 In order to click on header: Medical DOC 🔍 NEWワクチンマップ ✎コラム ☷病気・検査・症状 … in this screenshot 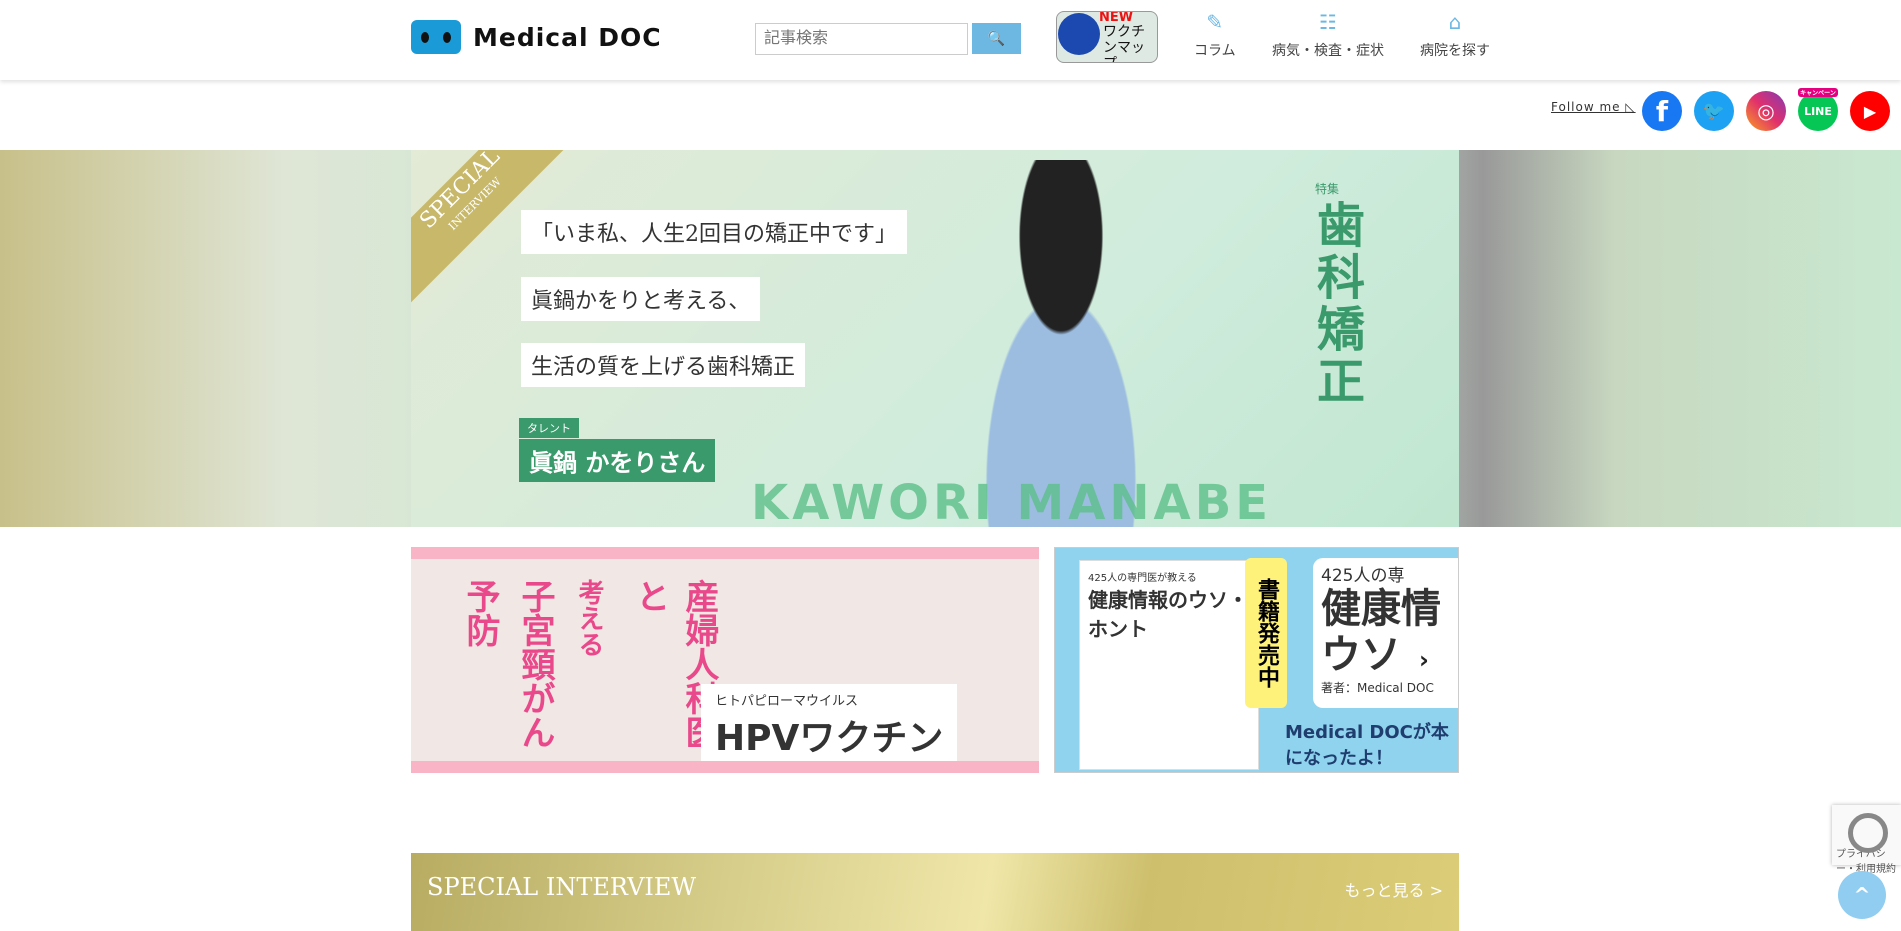, I will do `click(950, 40)`.